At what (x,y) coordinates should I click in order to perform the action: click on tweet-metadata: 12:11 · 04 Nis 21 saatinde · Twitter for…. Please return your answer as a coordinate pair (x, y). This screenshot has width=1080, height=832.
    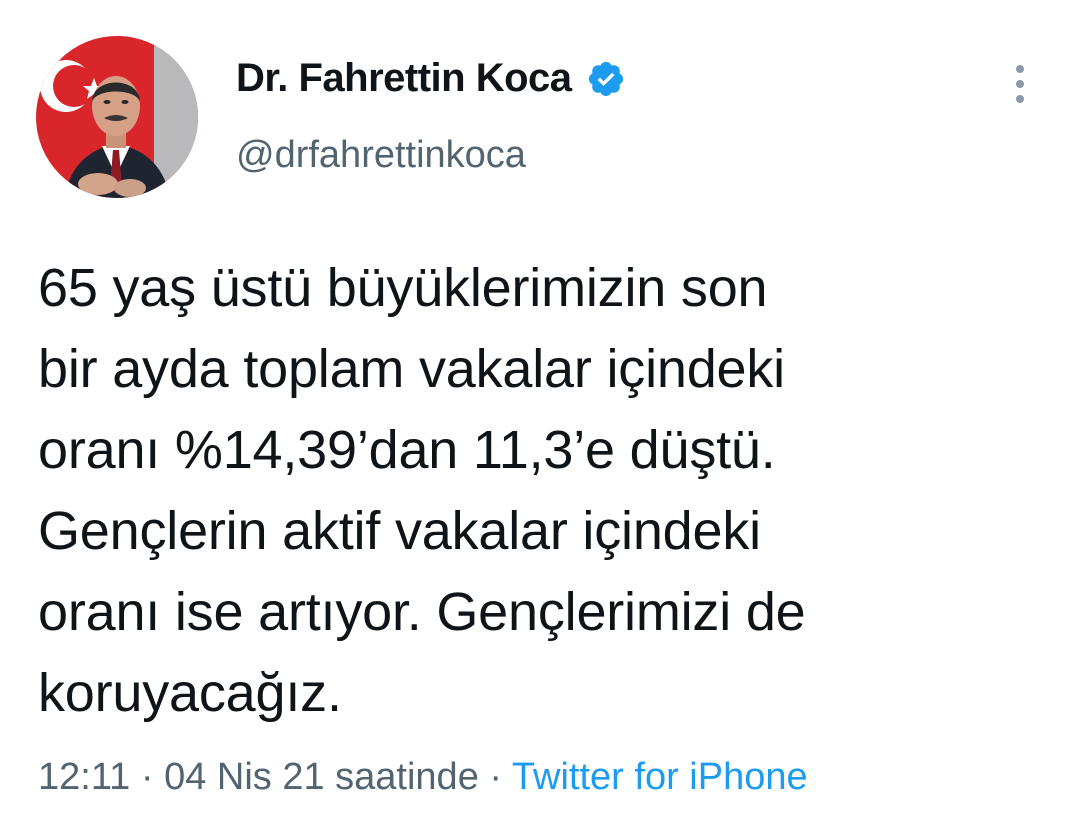
    Looking at the image, I should click on (423, 777).